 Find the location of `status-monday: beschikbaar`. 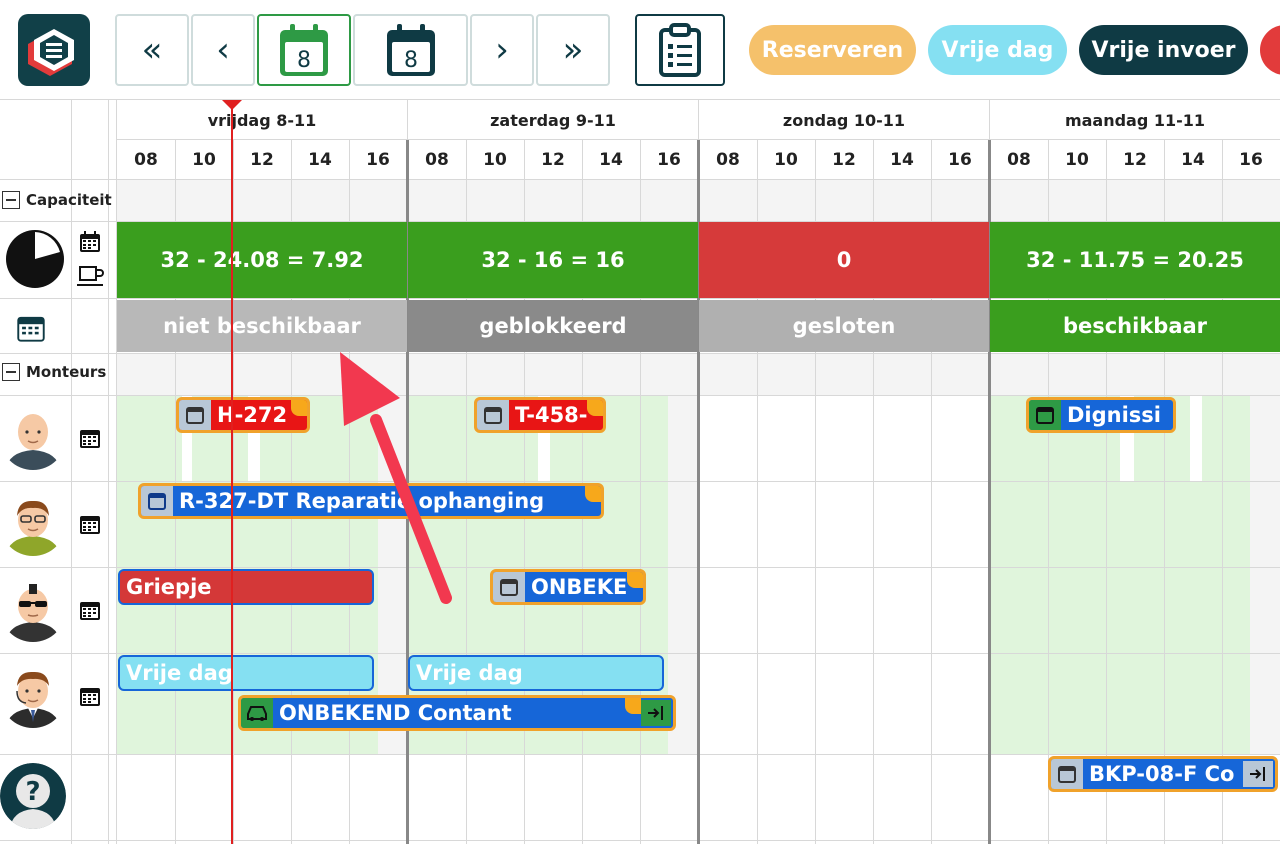

status-monday: beschikbaar is located at coordinates (1135, 326).